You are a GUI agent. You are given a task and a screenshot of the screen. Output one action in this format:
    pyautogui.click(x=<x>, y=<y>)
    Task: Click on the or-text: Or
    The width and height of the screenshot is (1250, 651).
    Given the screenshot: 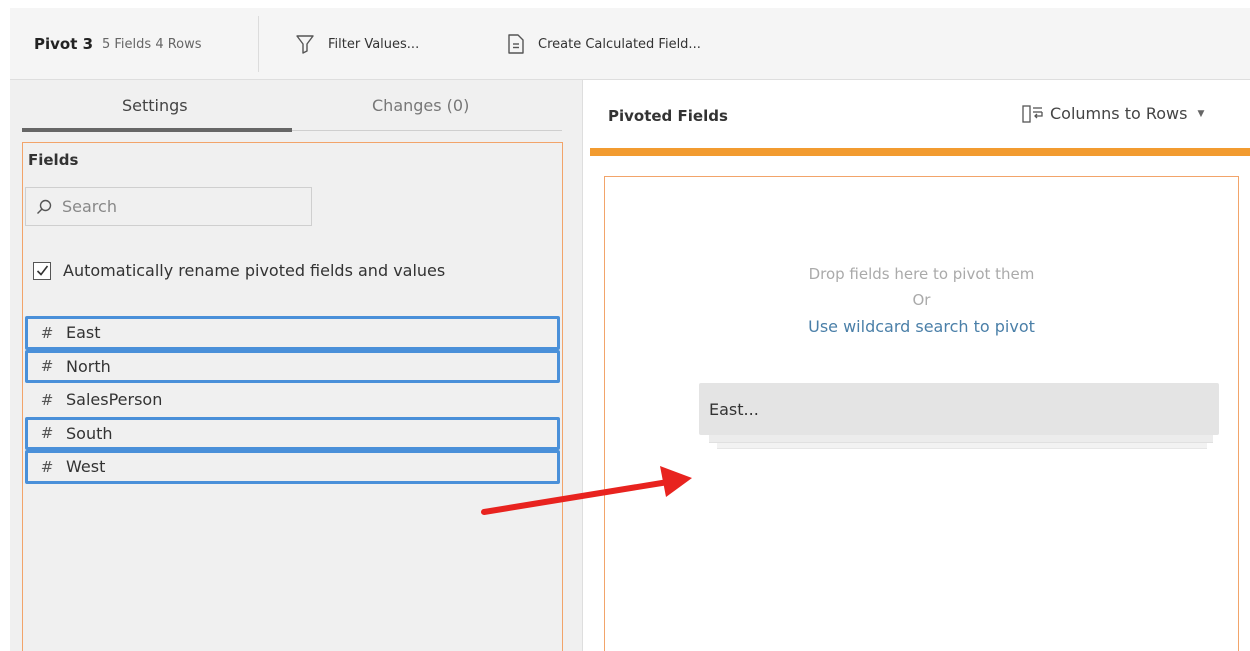 What is the action you would take?
    pyautogui.click(x=921, y=300)
    